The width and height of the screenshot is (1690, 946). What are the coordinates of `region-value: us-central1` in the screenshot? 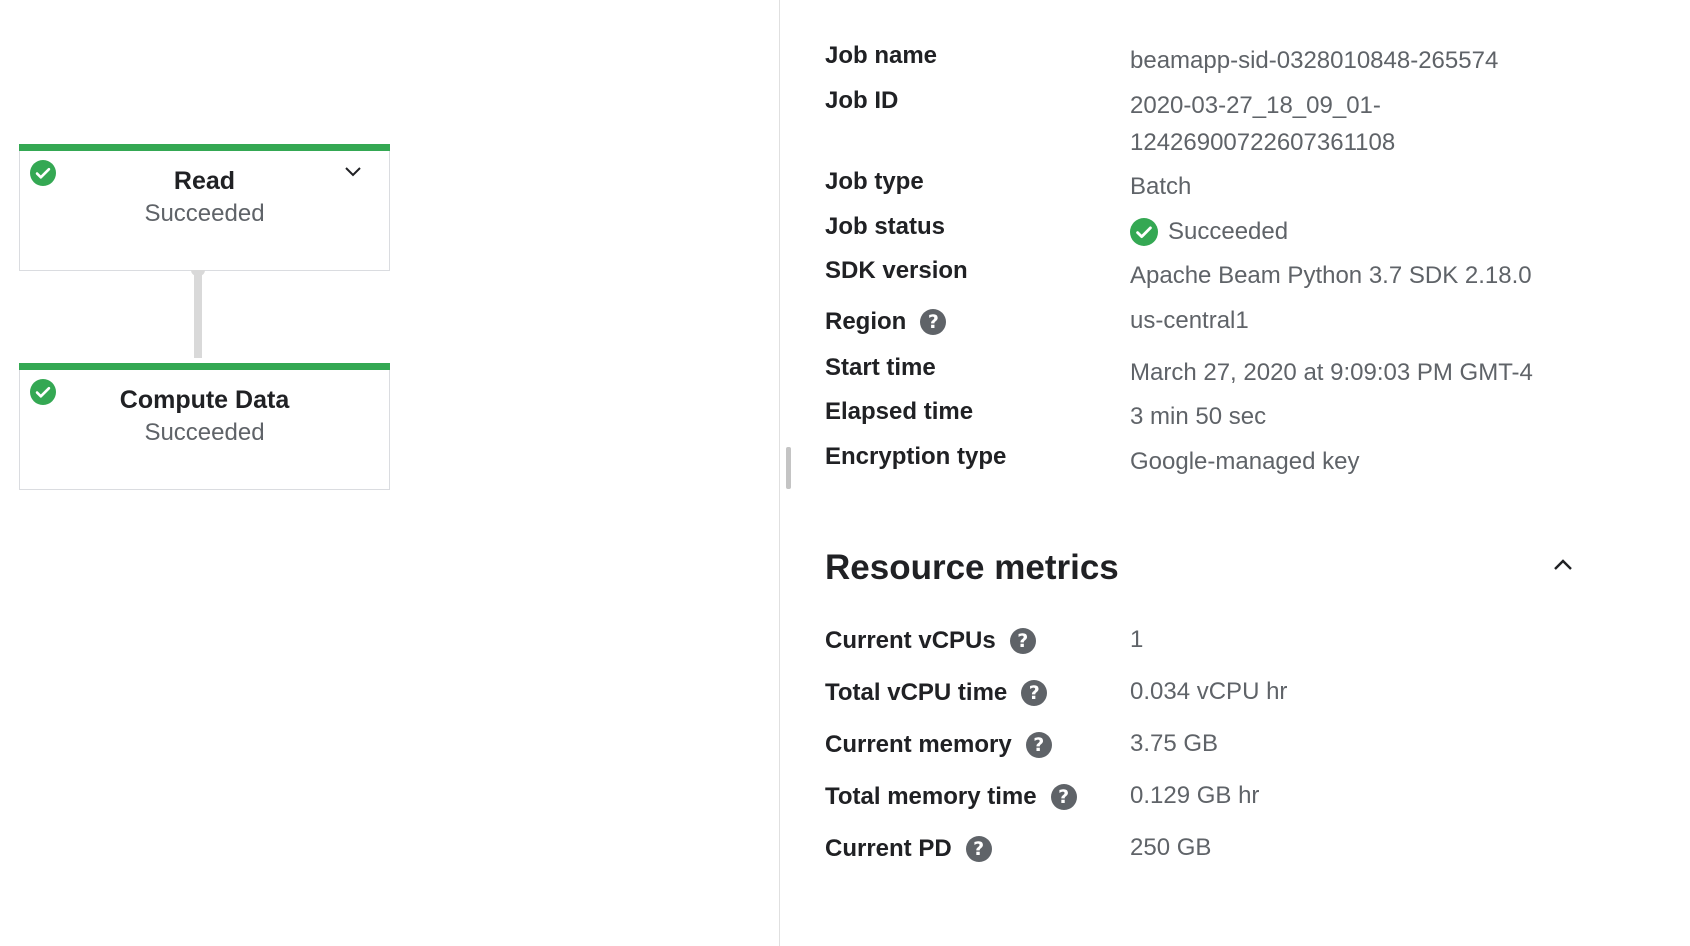 It's located at (1189, 320).